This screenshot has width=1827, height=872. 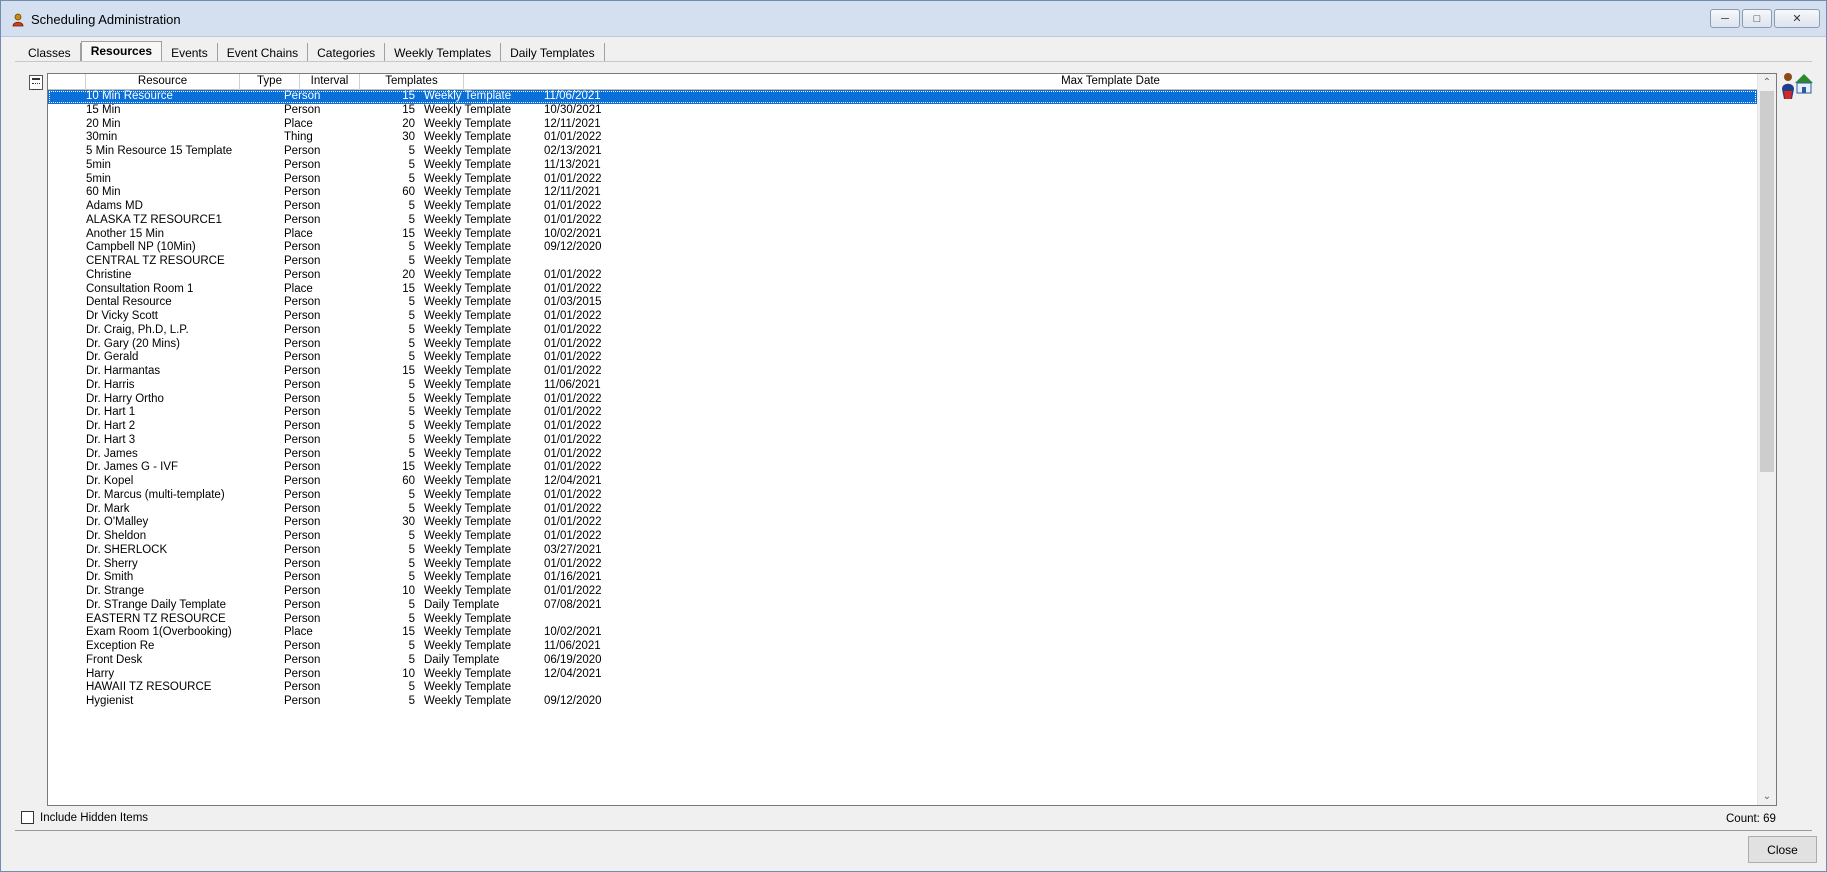 What do you see at coordinates (154, 219) in the screenshot?
I see `cell-resource: ALASKA TZ RESOURCE1` at bounding box center [154, 219].